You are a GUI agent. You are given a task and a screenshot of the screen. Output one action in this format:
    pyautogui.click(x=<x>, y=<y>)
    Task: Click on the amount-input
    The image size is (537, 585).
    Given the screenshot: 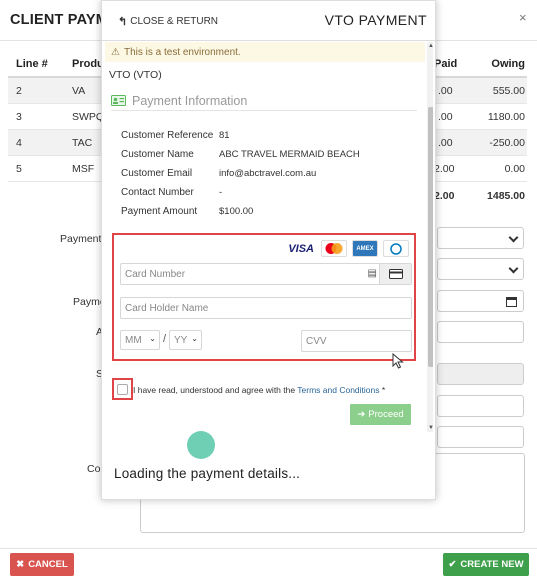 What is the action you would take?
    pyautogui.click(x=480, y=332)
    